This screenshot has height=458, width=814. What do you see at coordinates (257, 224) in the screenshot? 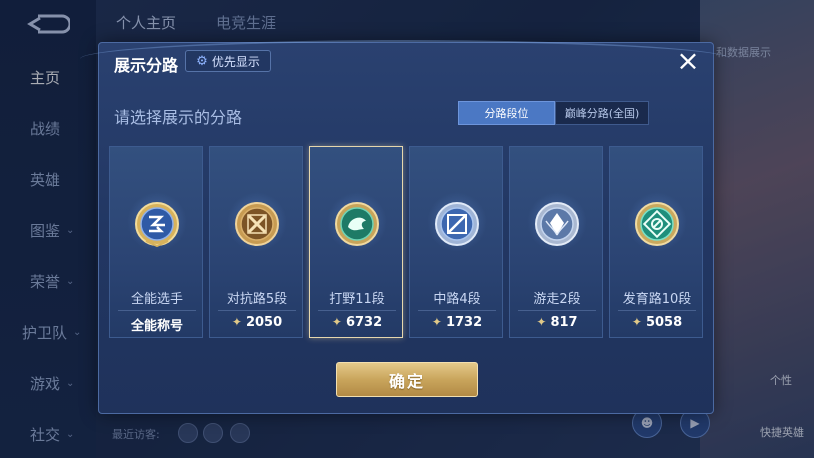
I see `top-lane-emblem-icon` at bounding box center [257, 224].